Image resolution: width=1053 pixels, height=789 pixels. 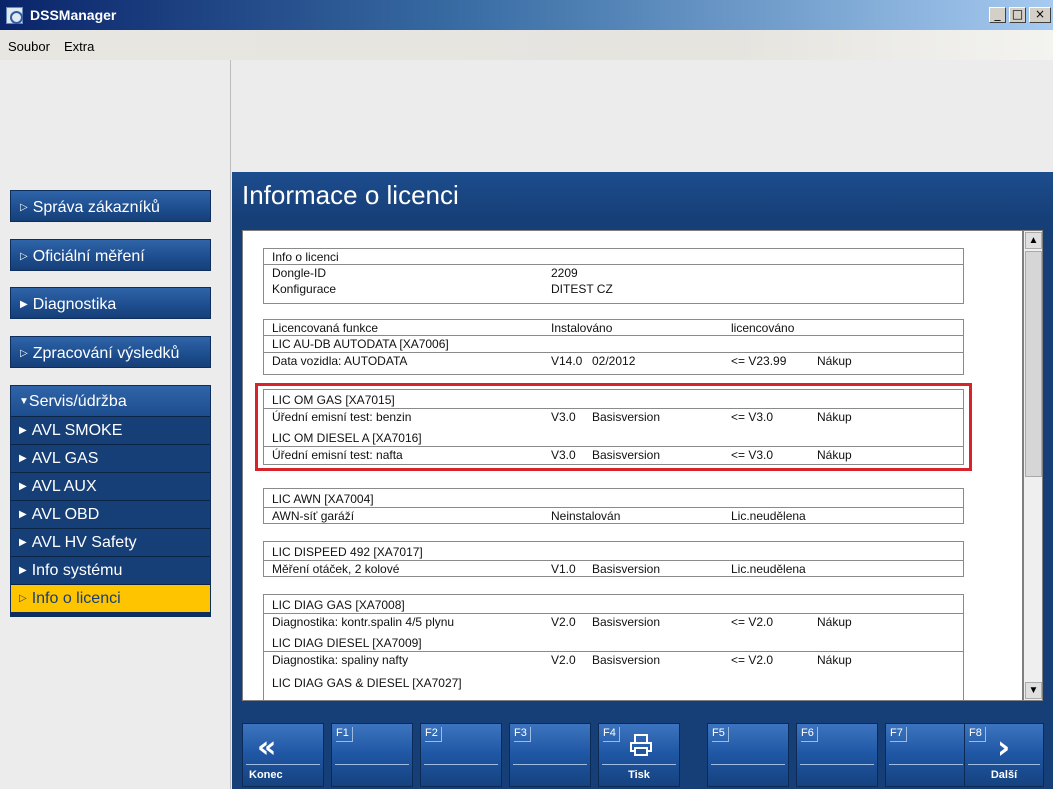 I want to click on menu-extra: Extra, so click(x=79, y=46).